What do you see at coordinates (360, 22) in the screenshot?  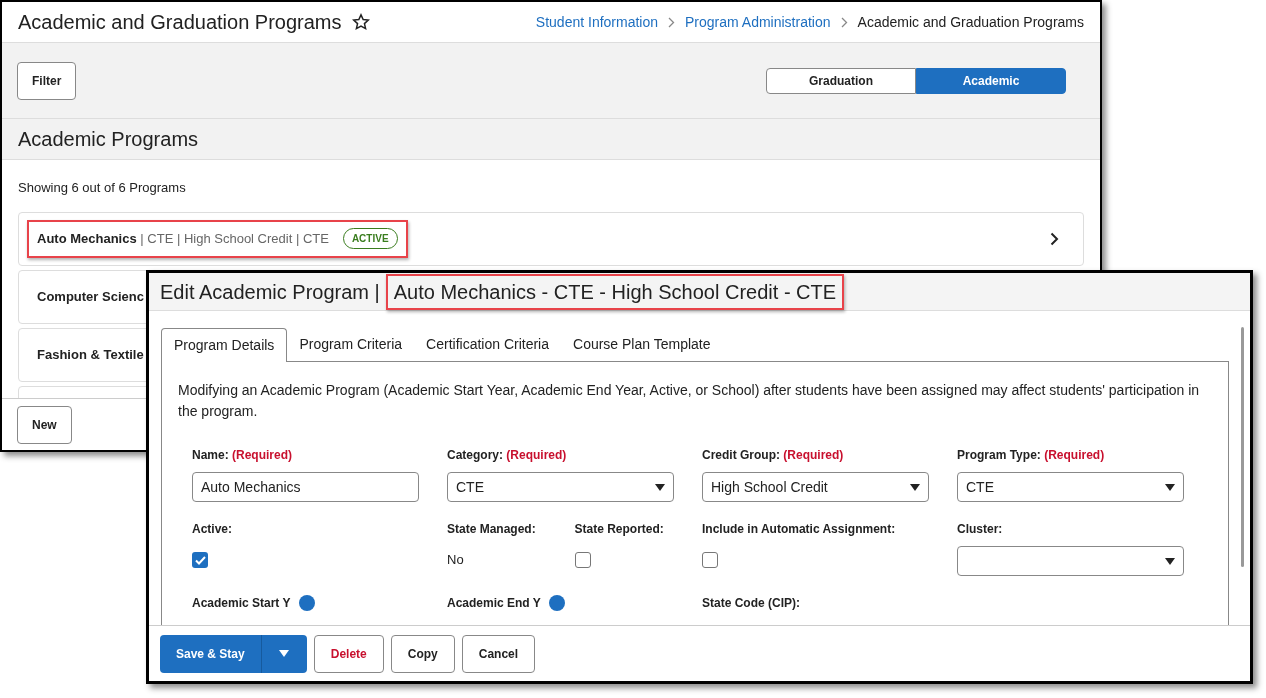 I see `star-icon` at bounding box center [360, 22].